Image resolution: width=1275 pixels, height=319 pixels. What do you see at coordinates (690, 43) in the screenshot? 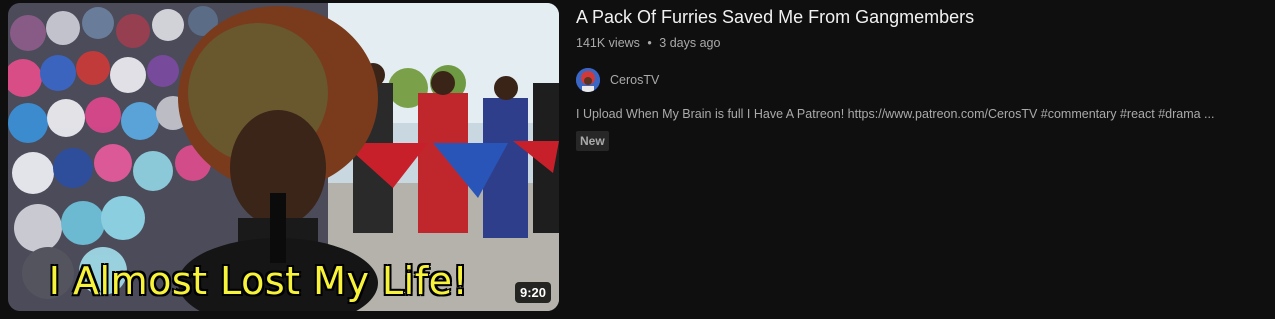
I see `upload-age: 3 days ago` at bounding box center [690, 43].